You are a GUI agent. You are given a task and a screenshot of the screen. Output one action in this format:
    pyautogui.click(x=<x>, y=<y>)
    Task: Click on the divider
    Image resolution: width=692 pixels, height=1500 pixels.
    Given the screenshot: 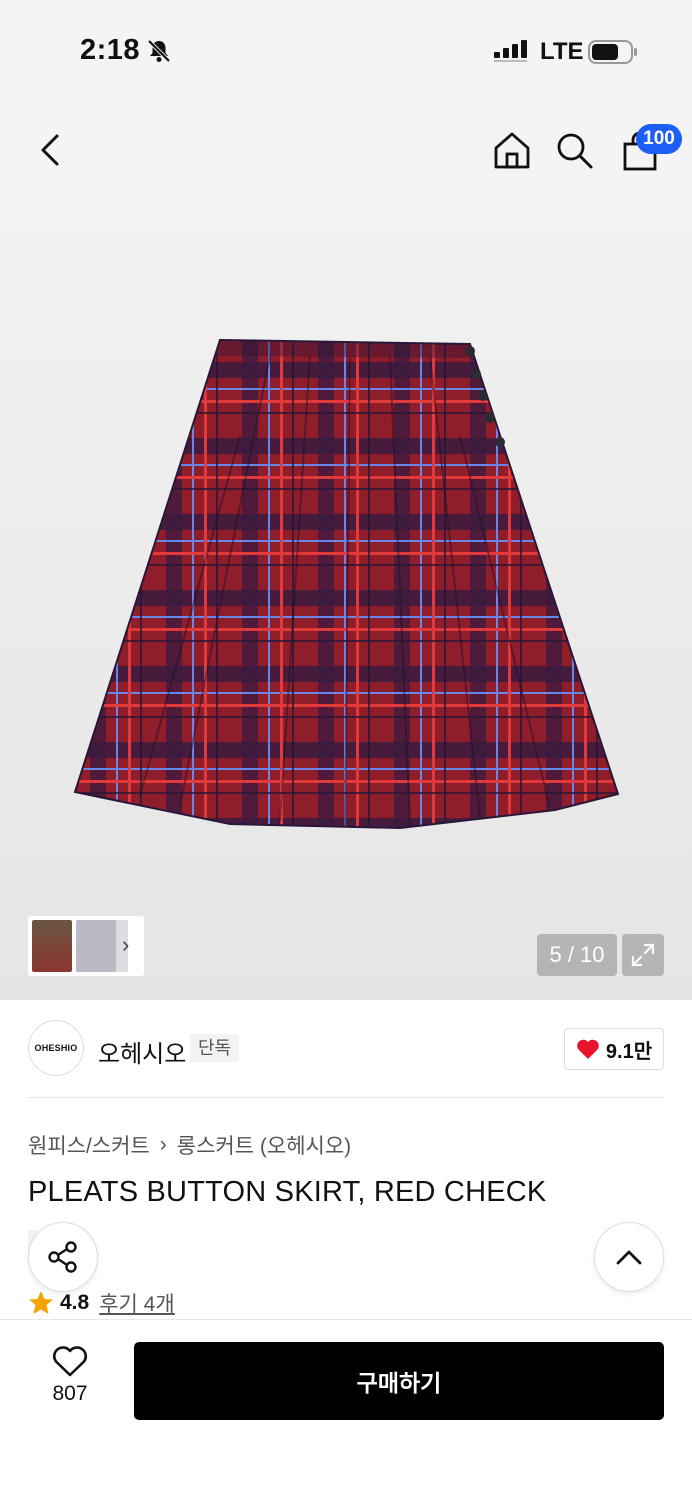 What is the action you would take?
    pyautogui.click(x=346, y=1097)
    